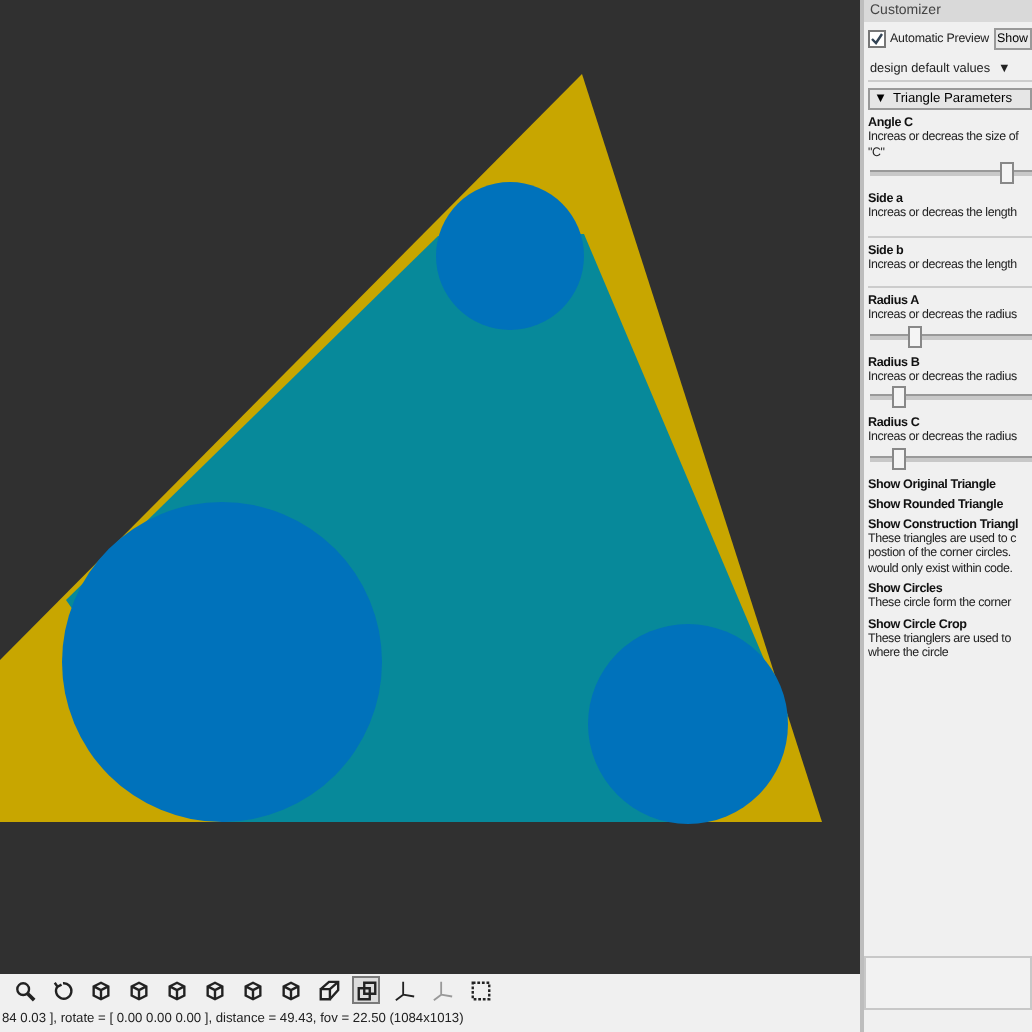 This screenshot has width=1032, height=1032. Describe the element at coordinates (877, 39) in the screenshot. I see `checkbox` at that location.